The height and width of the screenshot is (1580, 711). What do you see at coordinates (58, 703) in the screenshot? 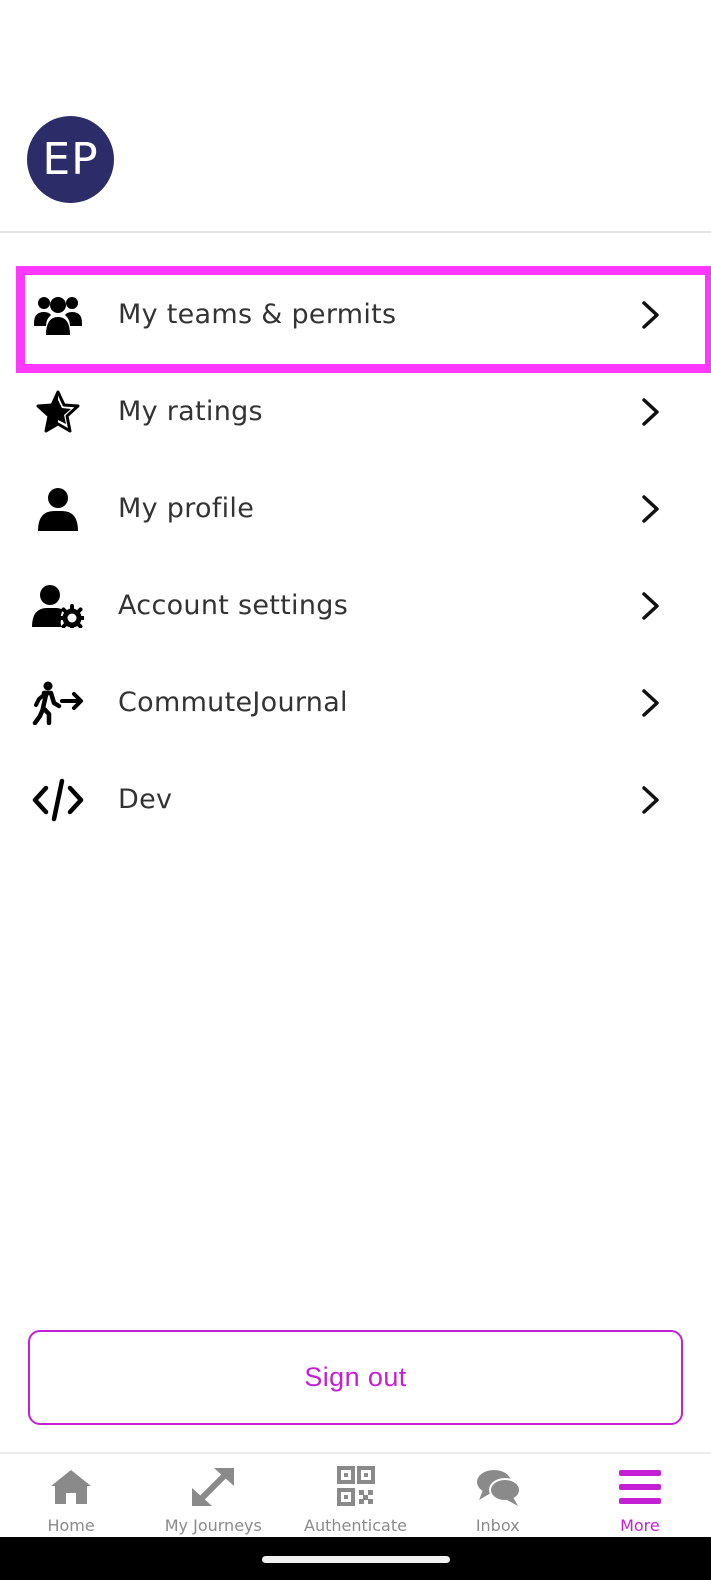
I see `walking-arrow-icon` at bounding box center [58, 703].